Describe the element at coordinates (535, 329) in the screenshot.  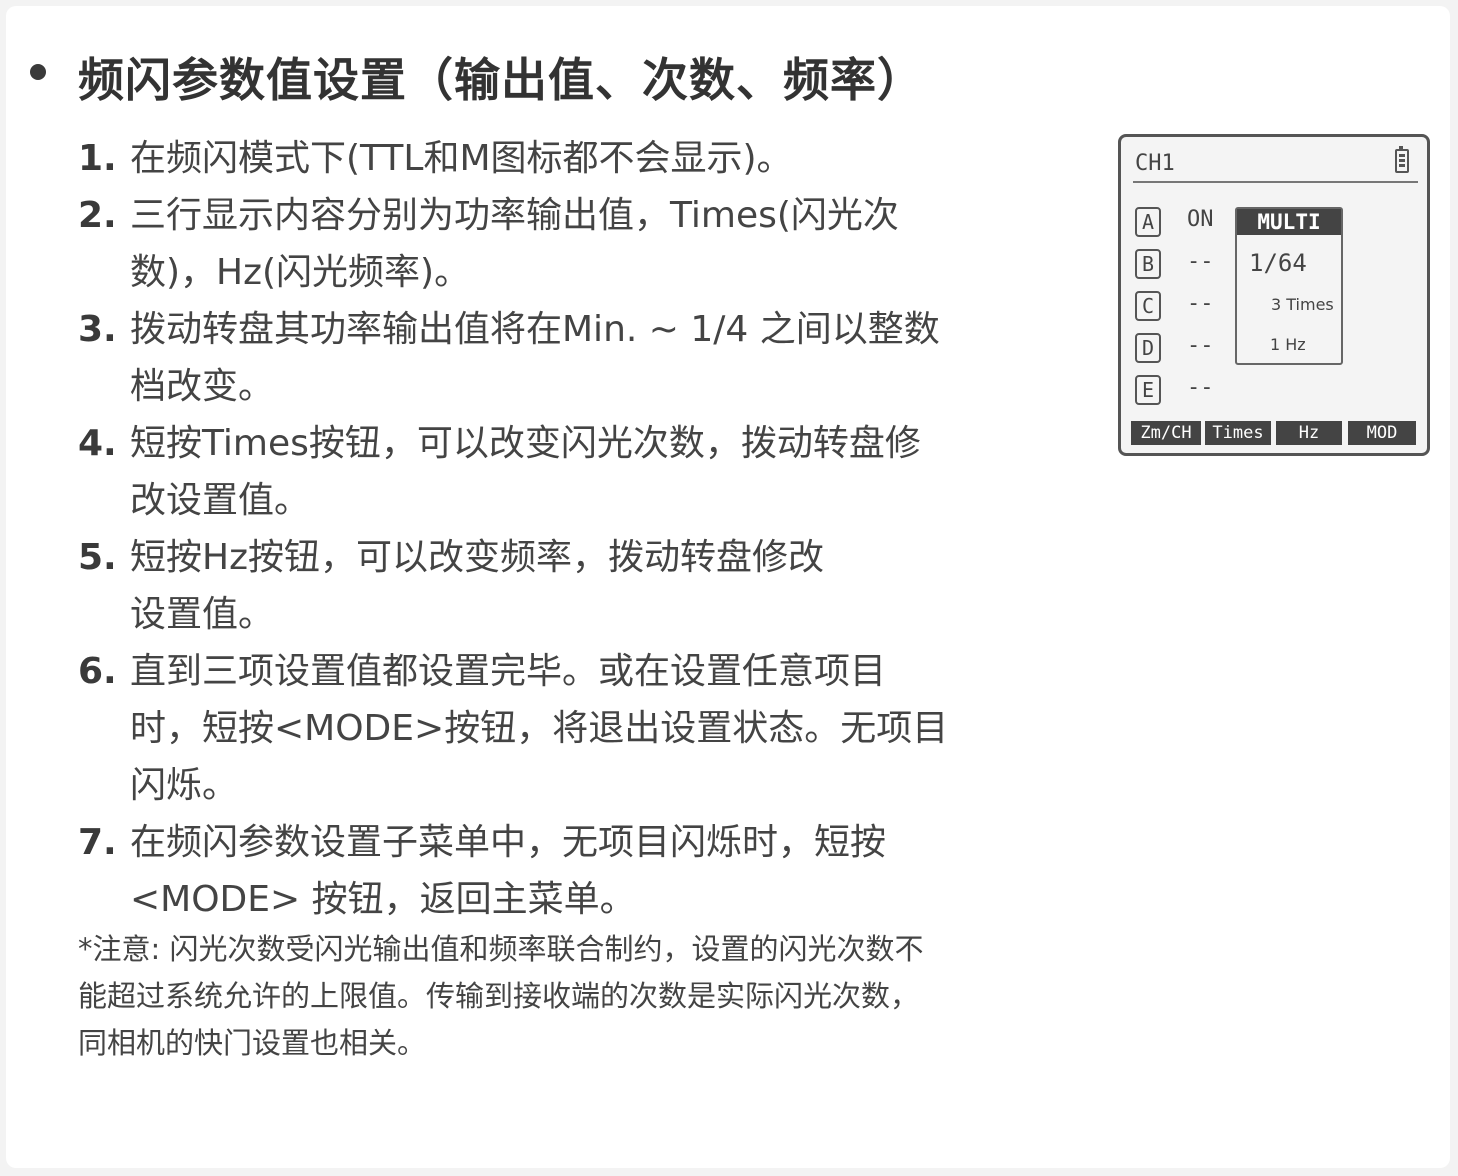
I see `step-line: 拨动转盘其功率输出值将在Min. ~ 1/4 之间以整数` at that location.